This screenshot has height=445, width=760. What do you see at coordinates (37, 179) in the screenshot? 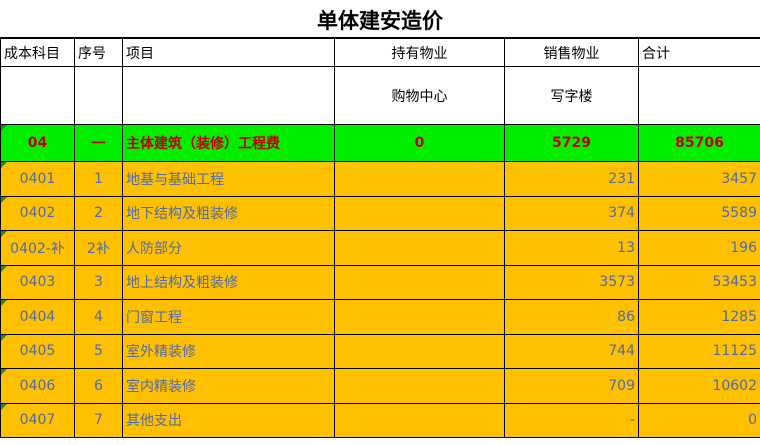
I see `row-code: 0401` at bounding box center [37, 179].